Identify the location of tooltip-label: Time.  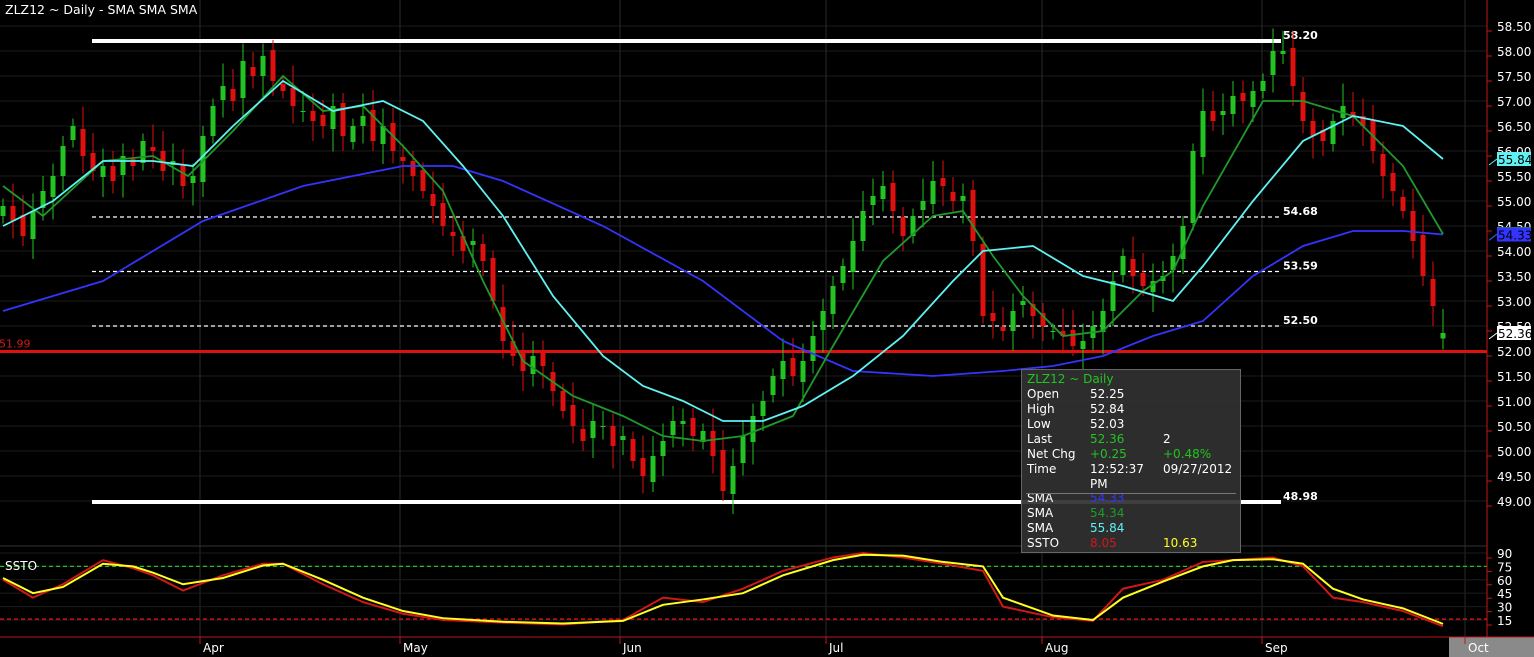
(1042, 469).